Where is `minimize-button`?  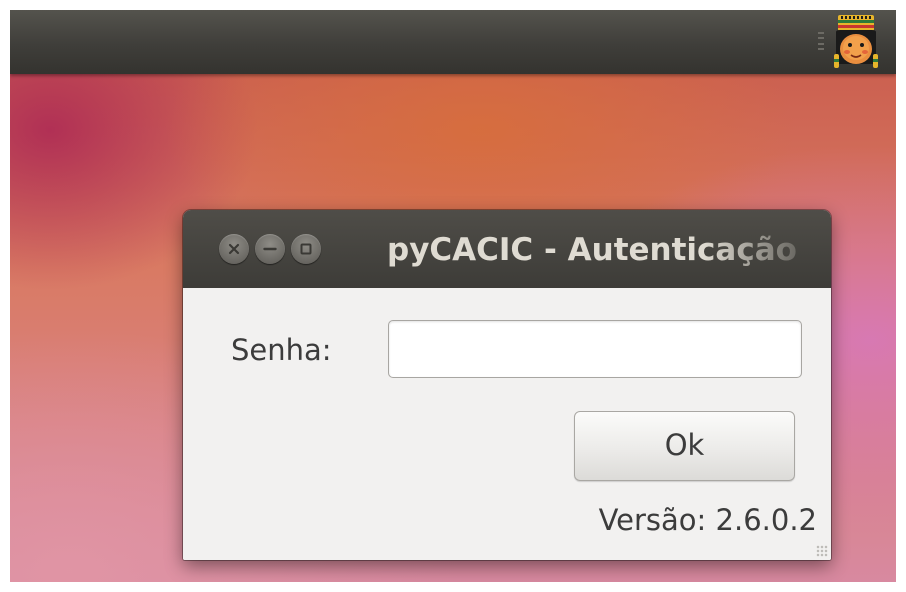
minimize-button is located at coordinates (270, 249).